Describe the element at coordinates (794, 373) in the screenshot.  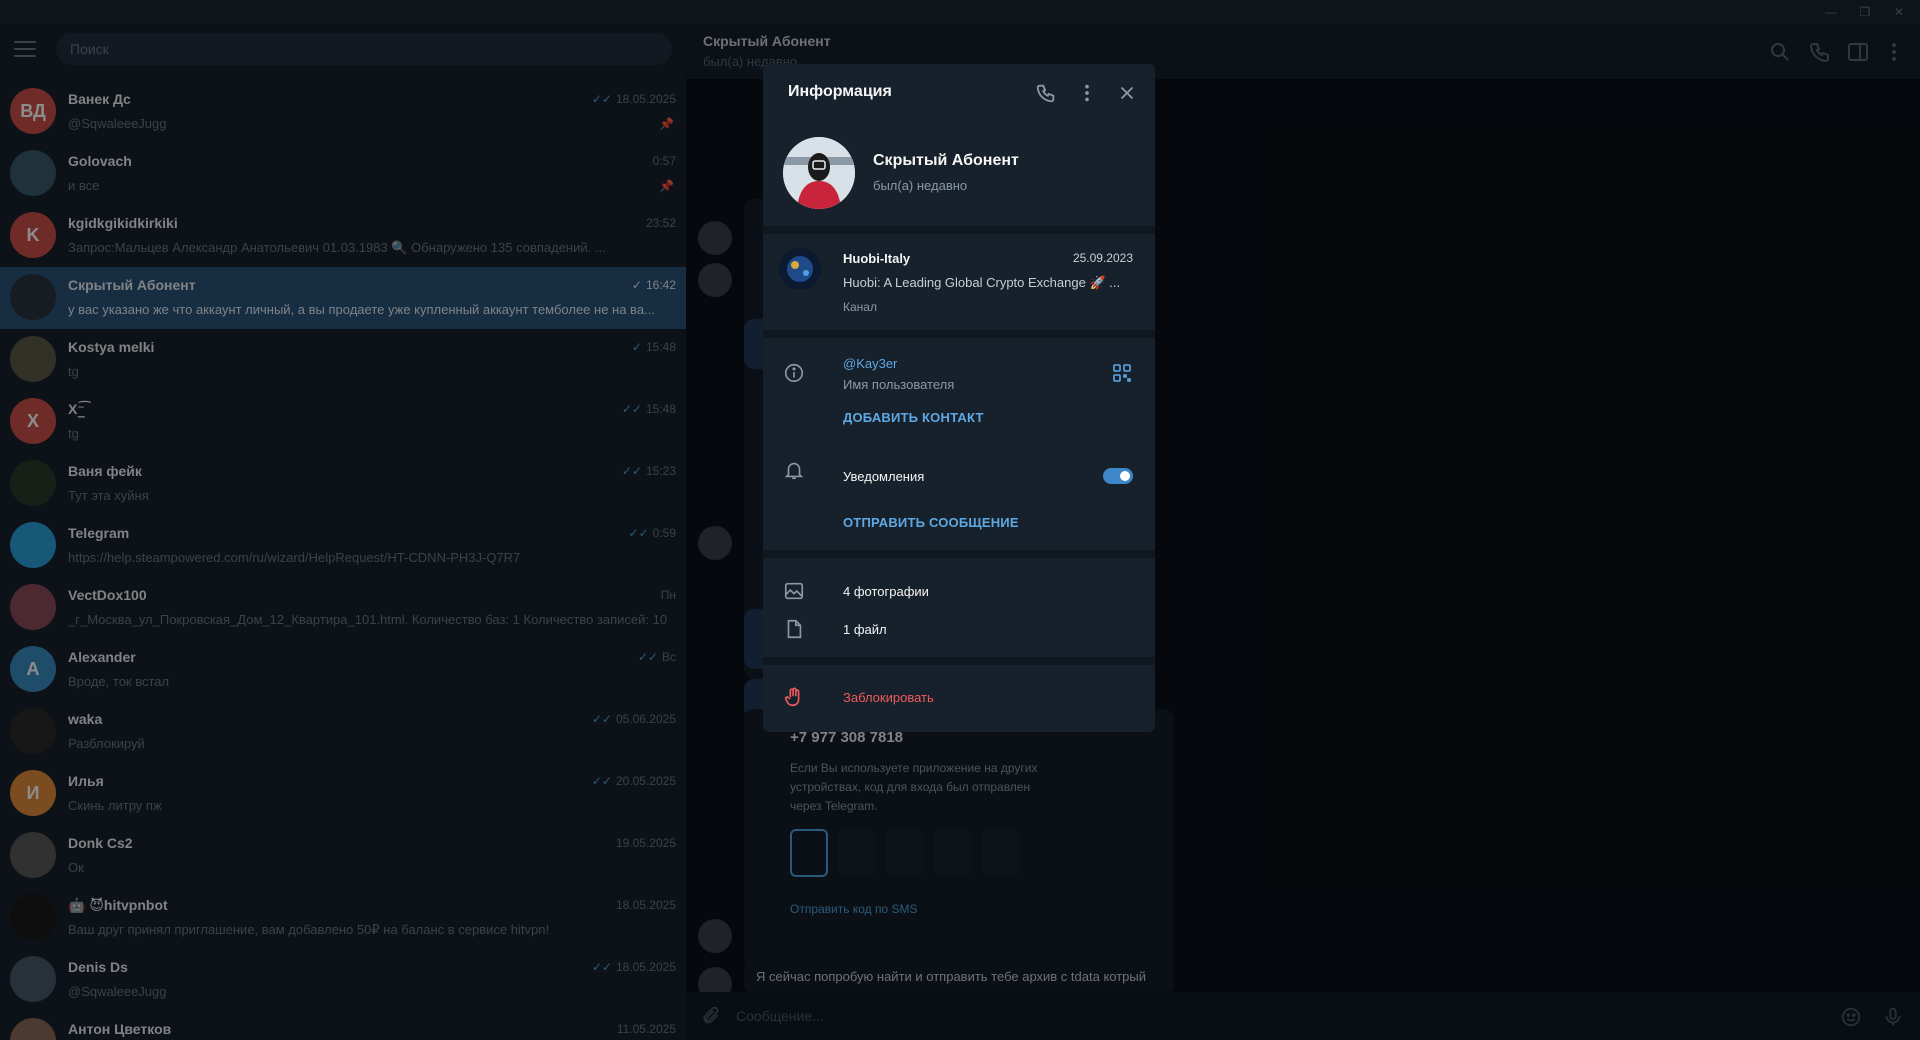
I see `info-icon` at that location.